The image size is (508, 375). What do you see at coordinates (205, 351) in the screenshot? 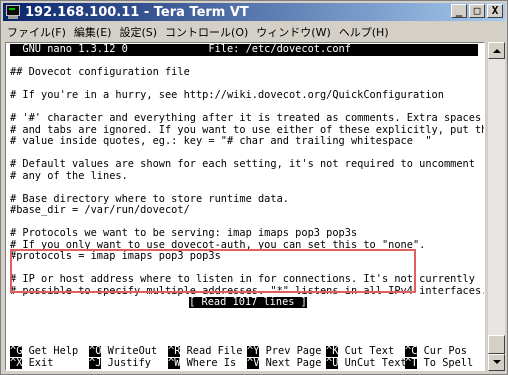
I see `shortcut-read-file: ^R Read File` at bounding box center [205, 351].